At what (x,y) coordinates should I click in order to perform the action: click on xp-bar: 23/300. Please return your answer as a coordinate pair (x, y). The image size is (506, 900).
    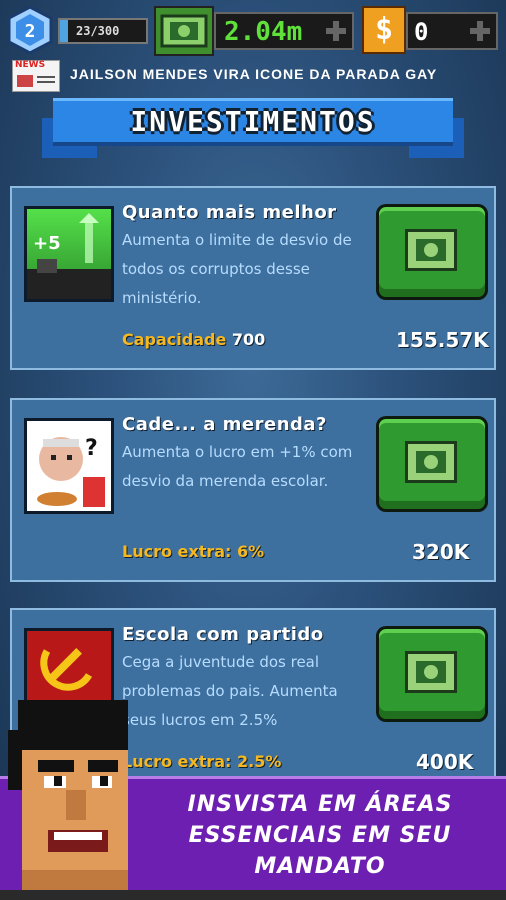
    Looking at the image, I should click on (103, 31).